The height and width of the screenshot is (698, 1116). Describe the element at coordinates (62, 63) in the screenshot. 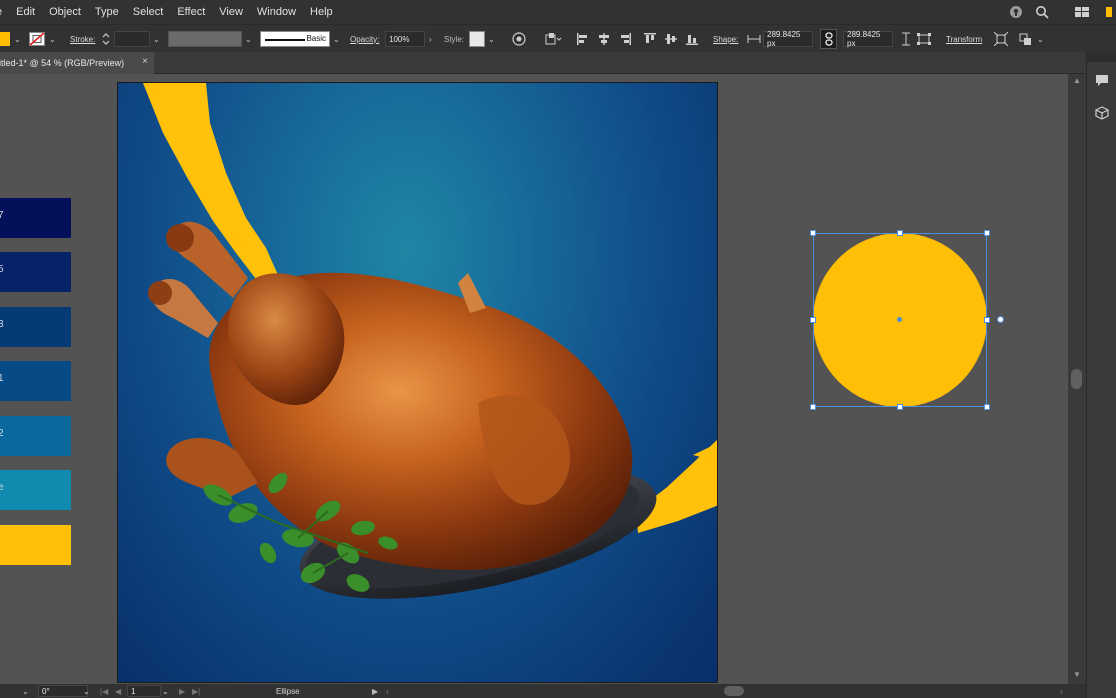

I see `document-tab-title: itled-1* @ 54 % (RGB/Preview)` at that location.